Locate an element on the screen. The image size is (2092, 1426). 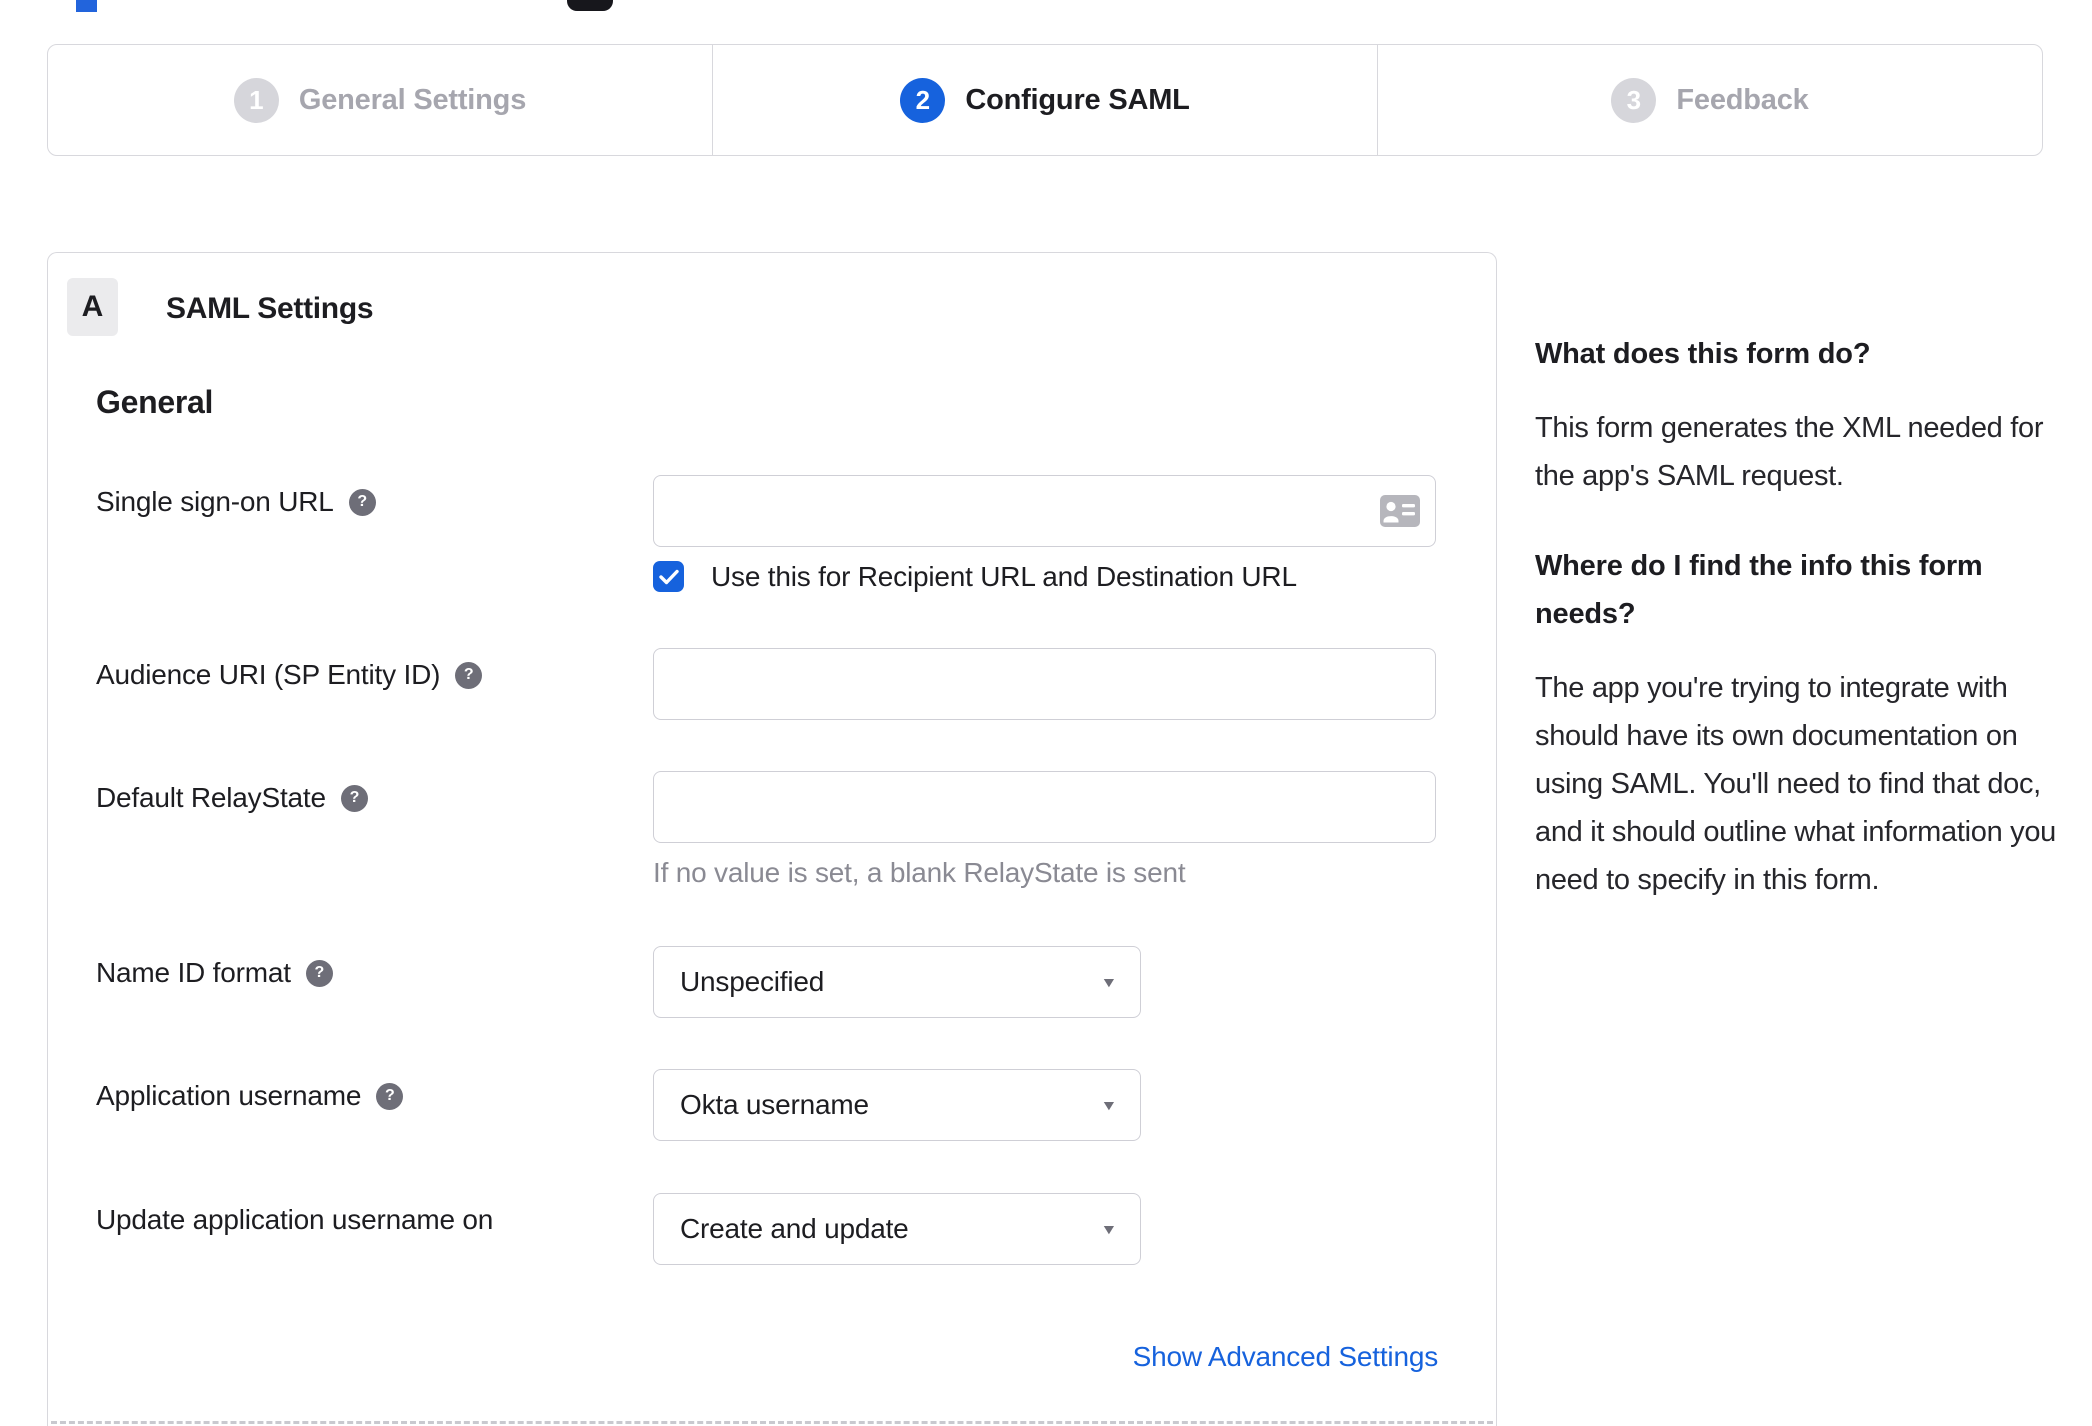
sso-url-input-wrap is located at coordinates (1044, 511).